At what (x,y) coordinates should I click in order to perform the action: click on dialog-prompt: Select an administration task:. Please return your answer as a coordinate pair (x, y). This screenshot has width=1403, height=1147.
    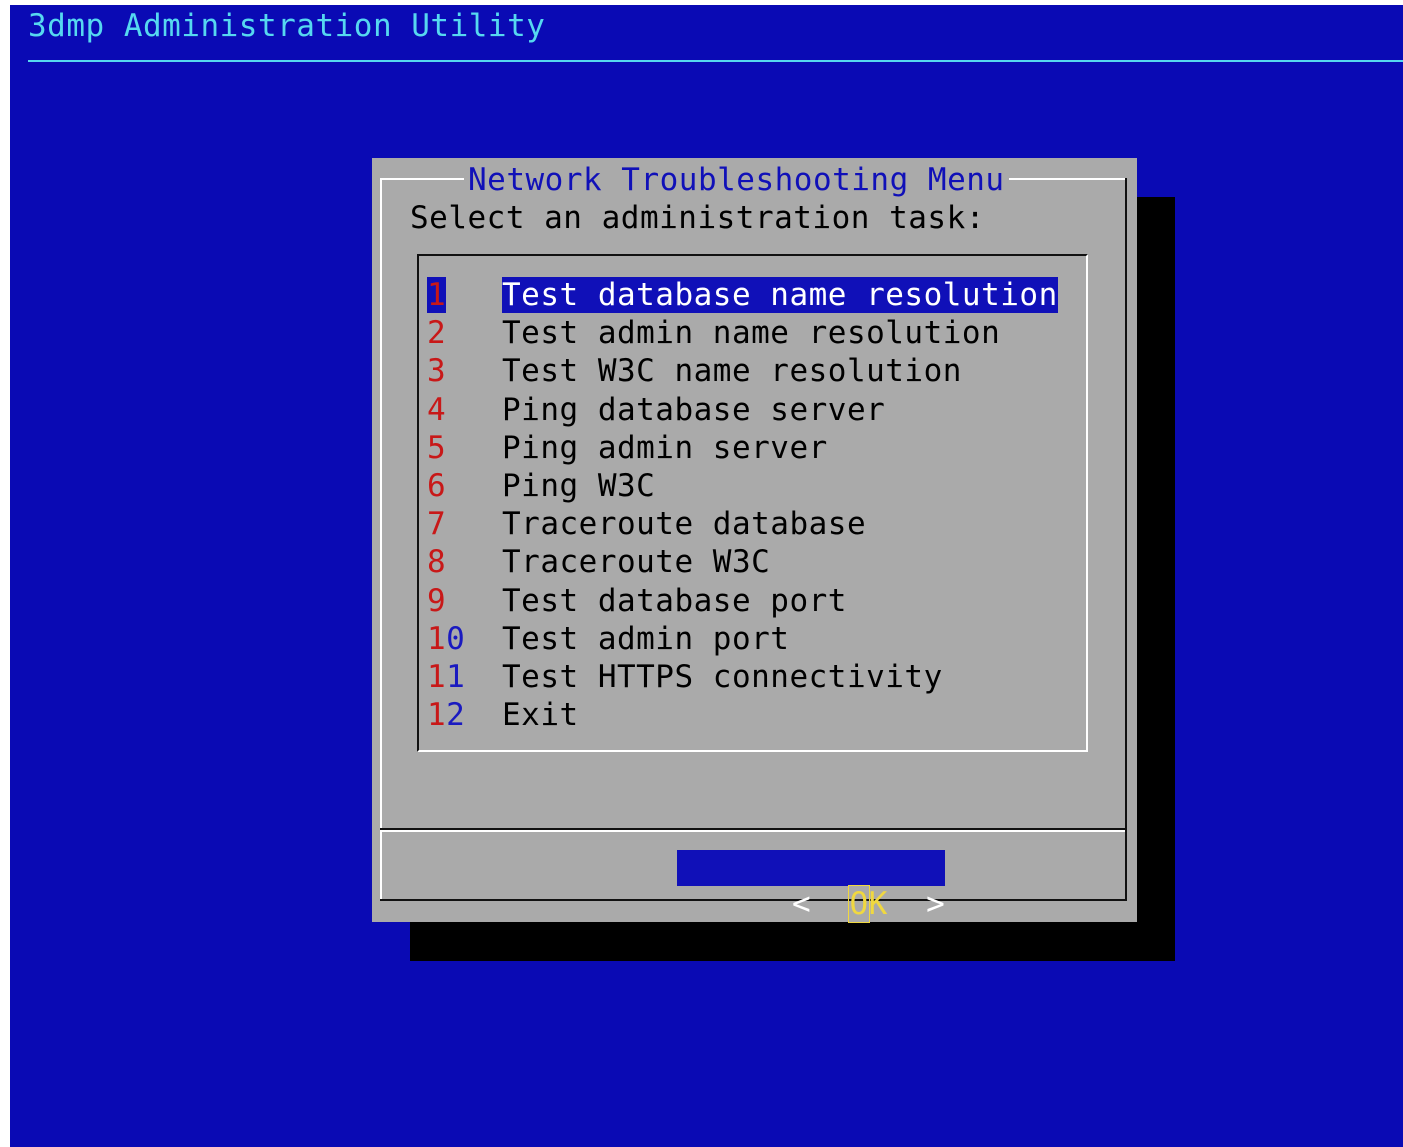
    Looking at the image, I should click on (697, 218).